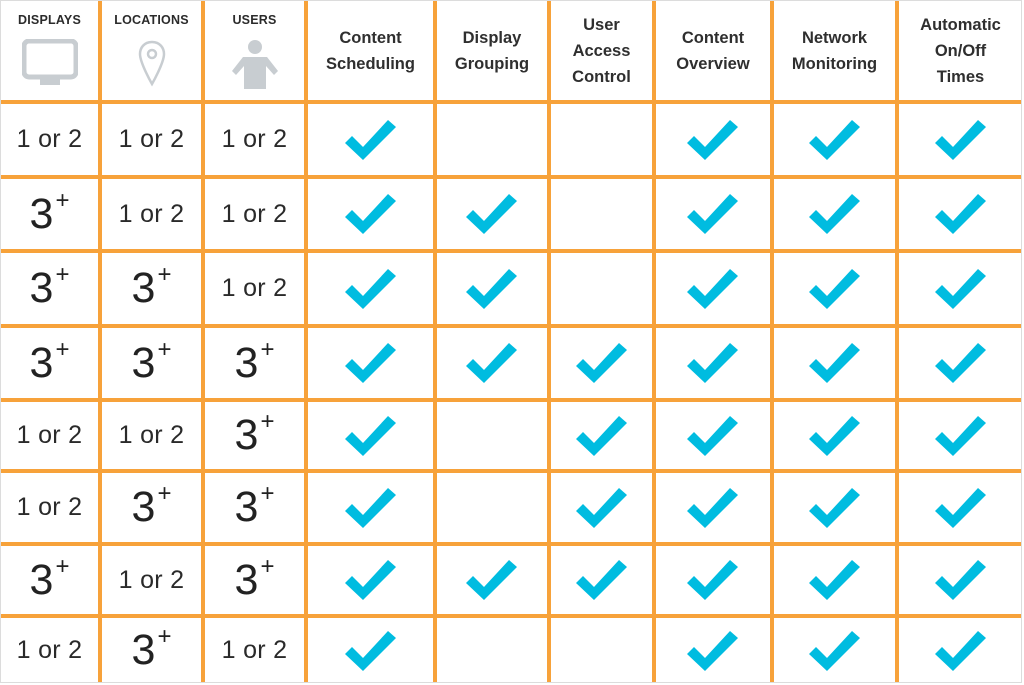 The image size is (1024, 685). What do you see at coordinates (49, 20) in the screenshot?
I see `column-header-label: DISPLAYS` at bounding box center [49, 20].